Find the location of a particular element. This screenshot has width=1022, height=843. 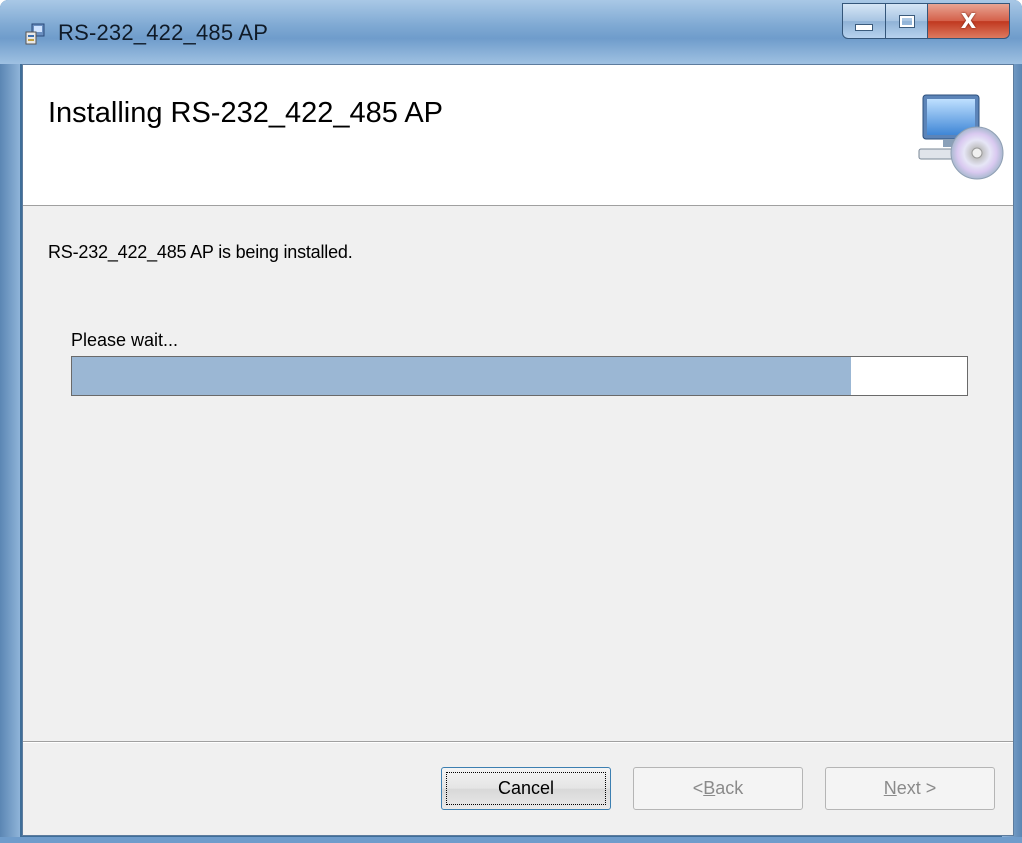

page-title: Installing RS-232_422_485 AP is located at coordinates (246, 113).